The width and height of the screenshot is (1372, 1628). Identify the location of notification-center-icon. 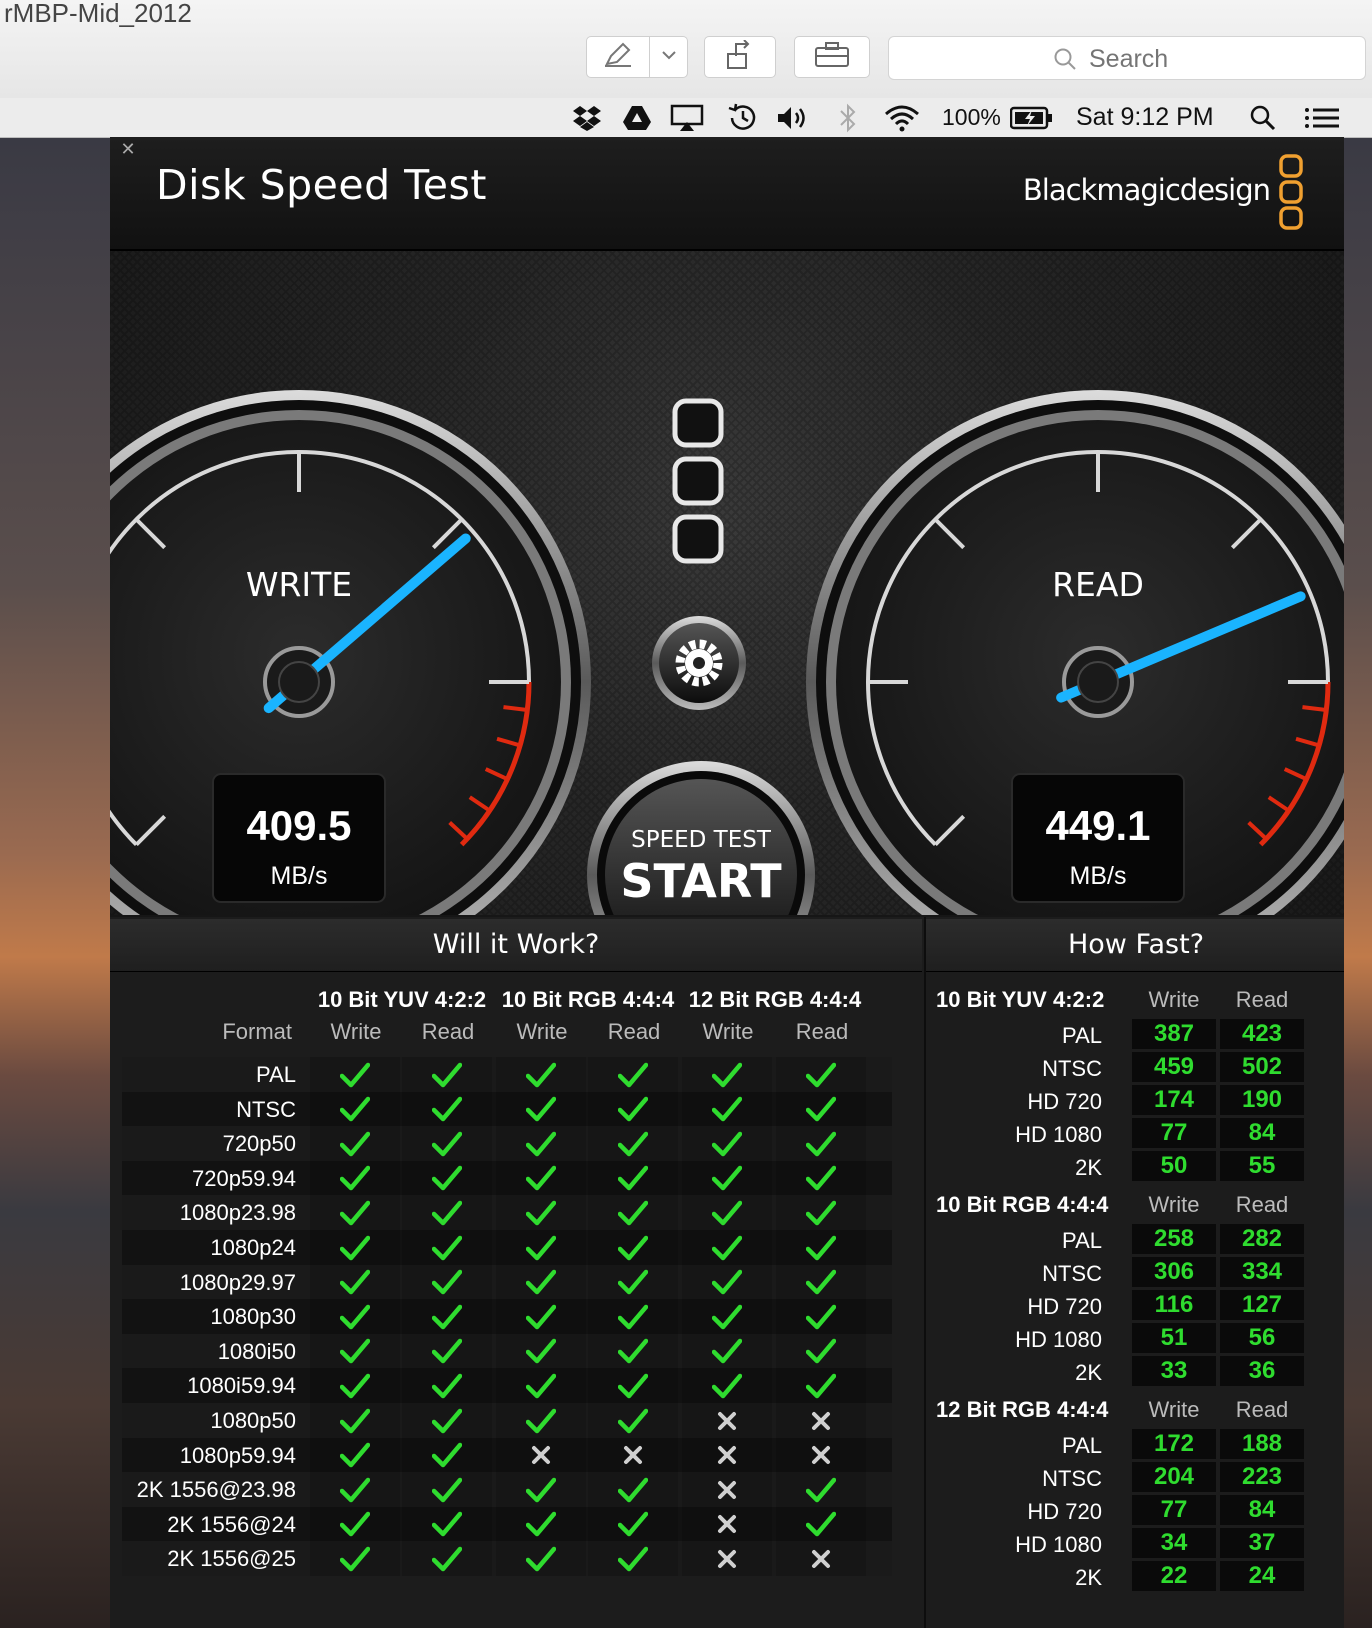
(1322, 117).